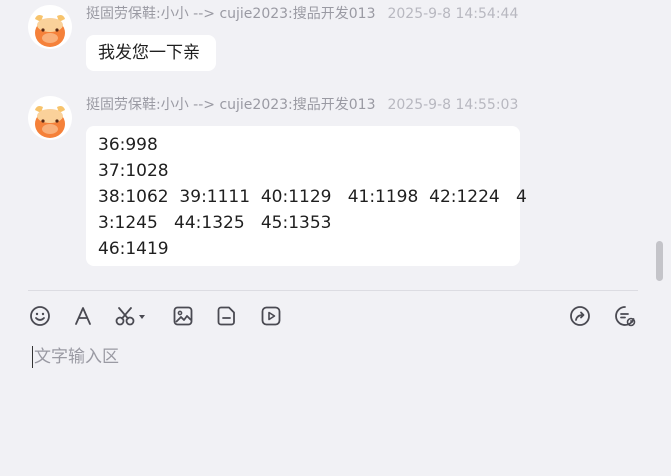 Image resolution: width=671 pixels, height=476 pixels. What do you see at coordinates (333, 290) in the screenshot?
I see `composer-divider` at bounding box center [333, 290].